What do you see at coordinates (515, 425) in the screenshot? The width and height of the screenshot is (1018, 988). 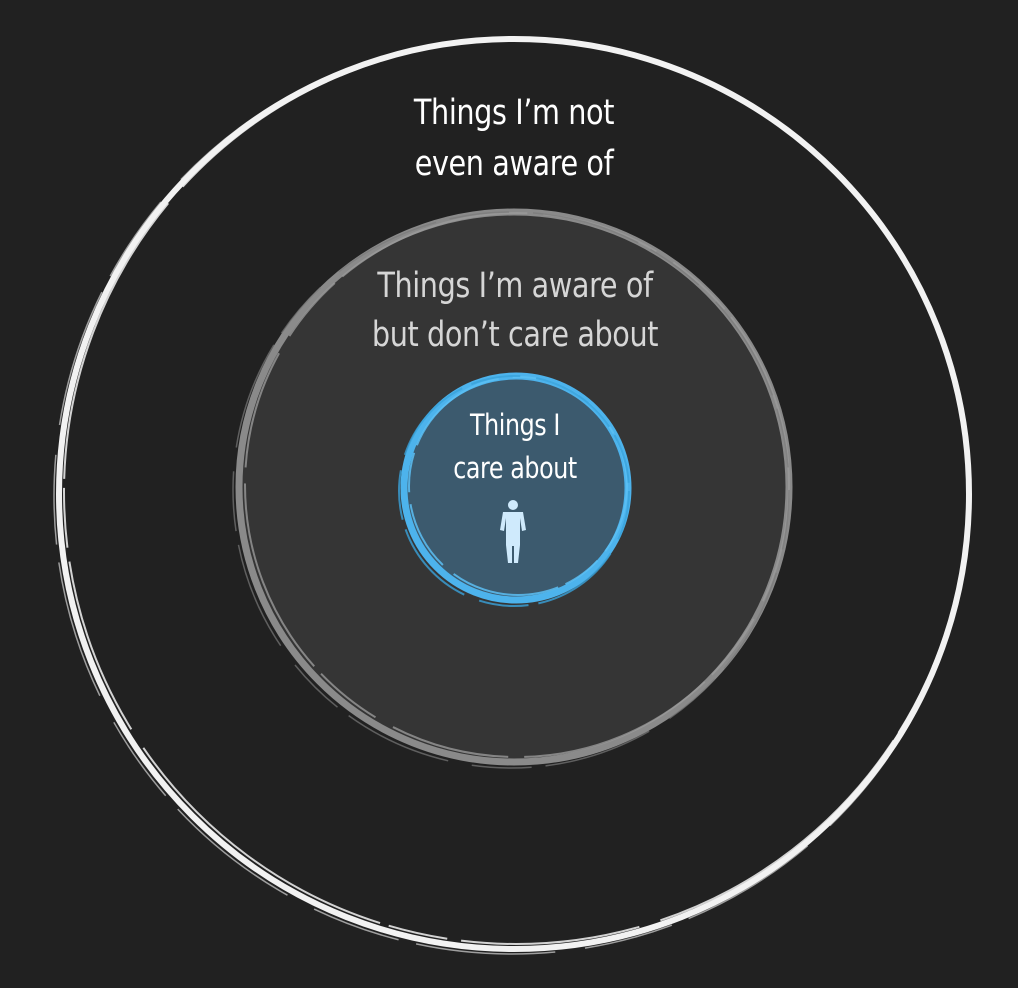 I see `inner-label-line-1: Things I` at bounding box center [515, 425].